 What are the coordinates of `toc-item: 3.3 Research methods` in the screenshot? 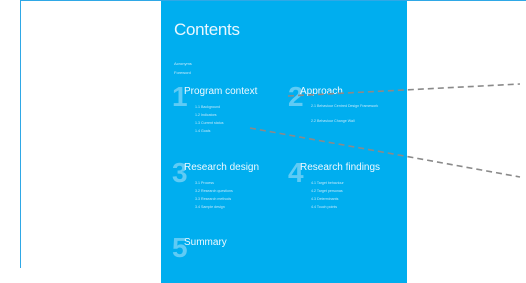 It's located at (213, 199).